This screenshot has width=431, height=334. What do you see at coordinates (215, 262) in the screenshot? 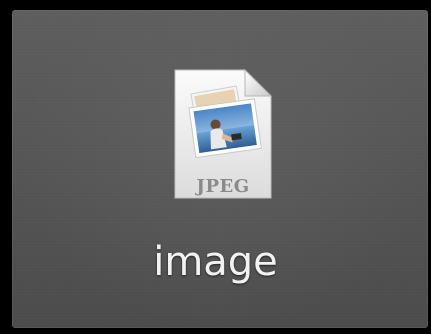
I see `file-name-label: image` at bounding box center [215, 262].